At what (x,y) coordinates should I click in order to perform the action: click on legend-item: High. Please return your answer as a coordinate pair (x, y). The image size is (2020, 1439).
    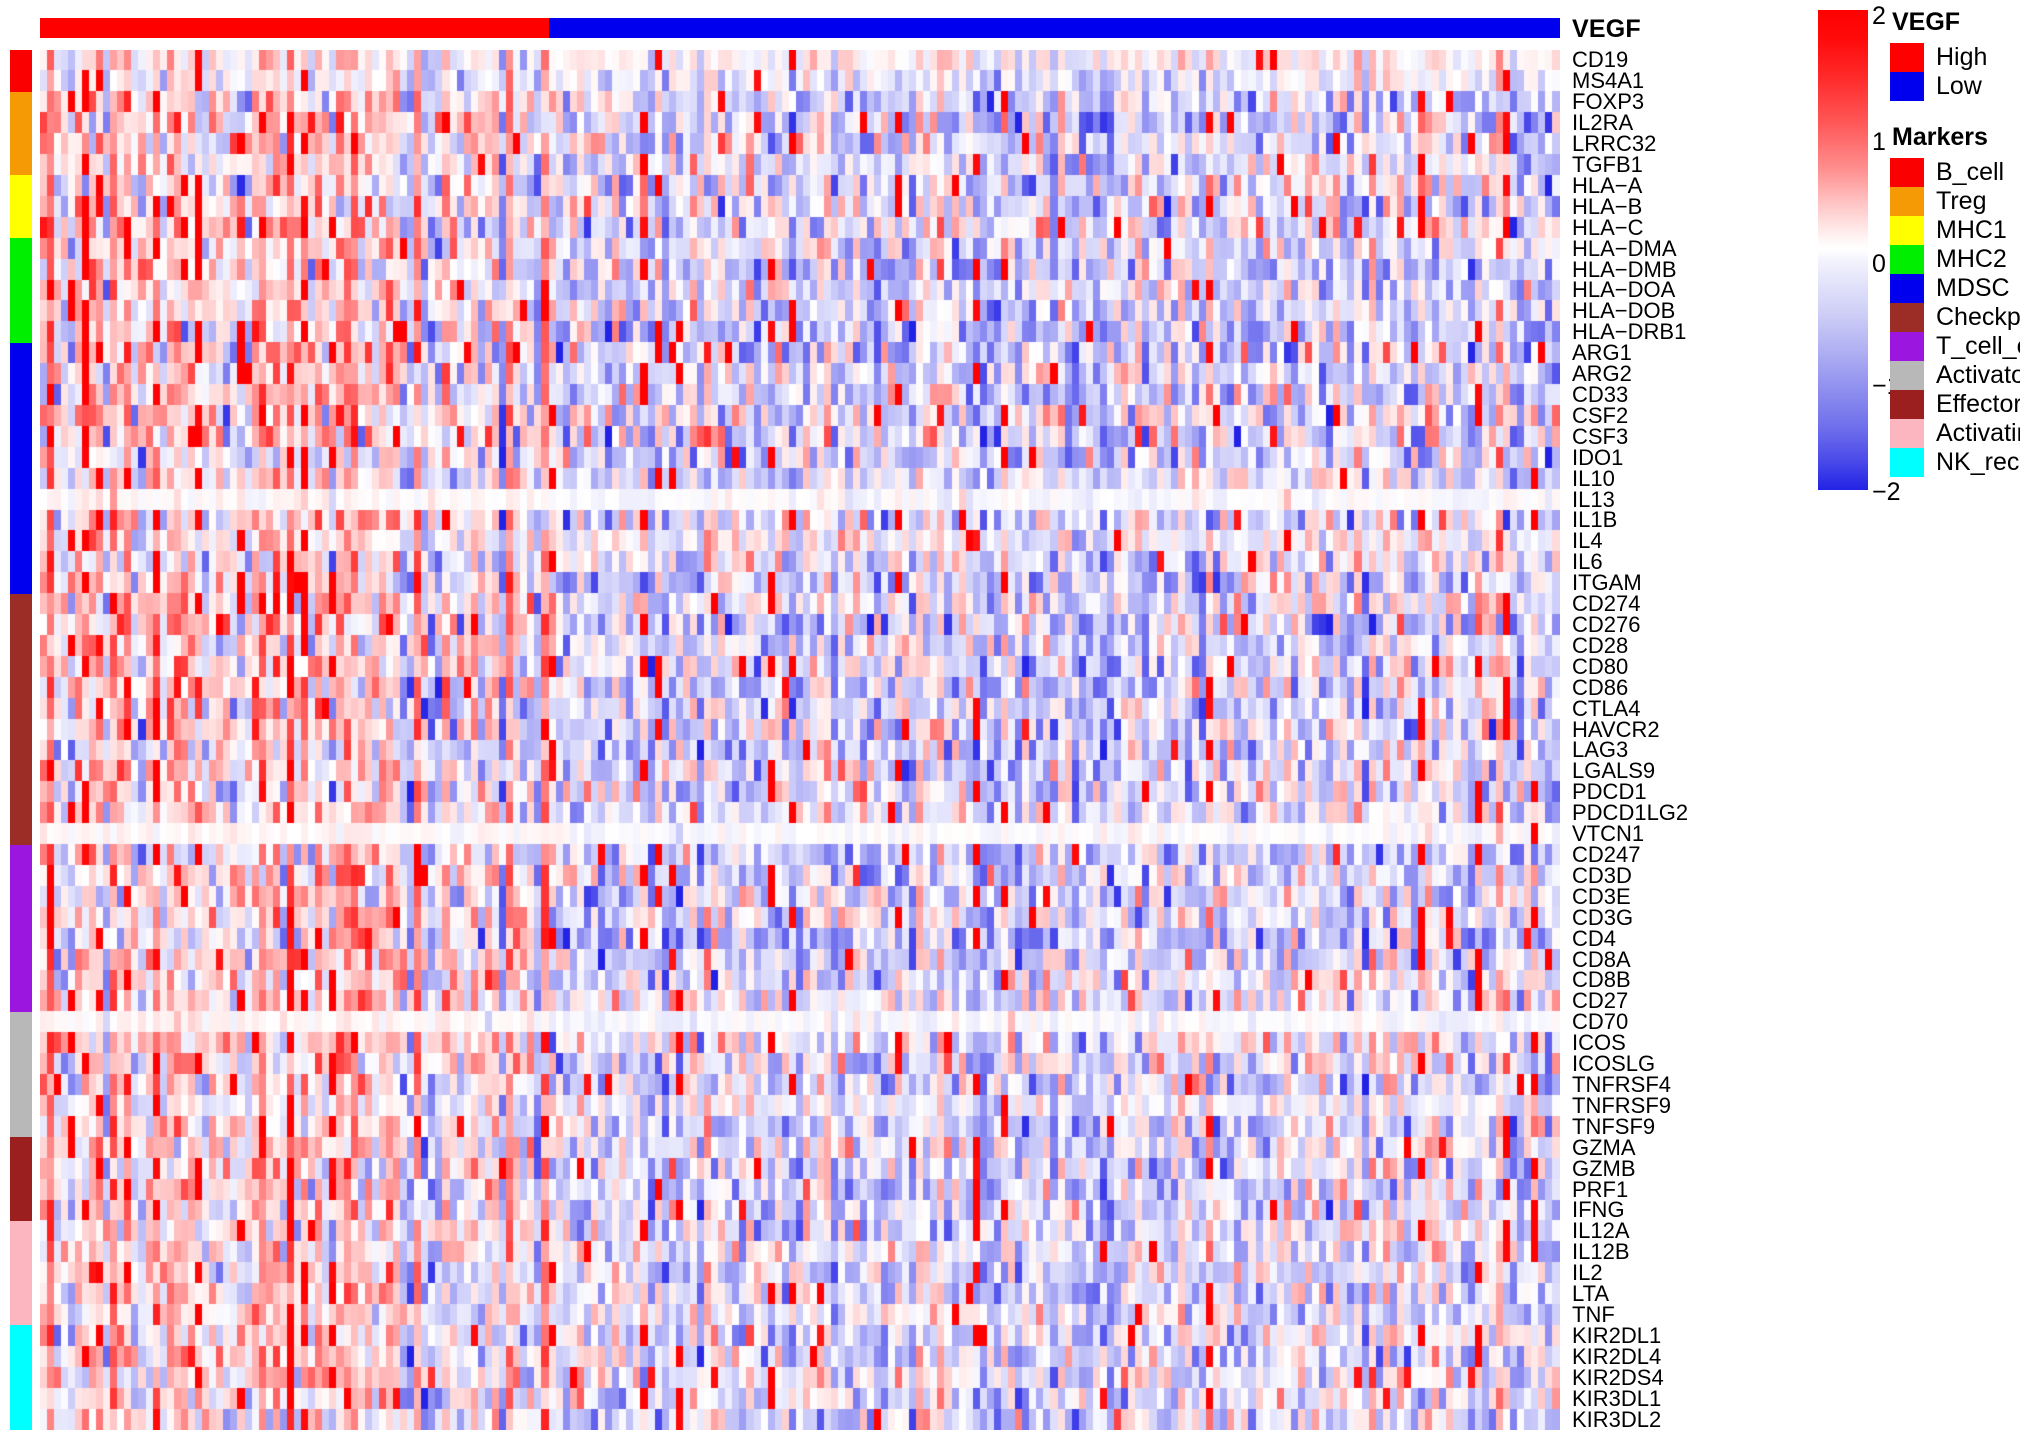
    Looking at the image, I should click on (1955, 57).